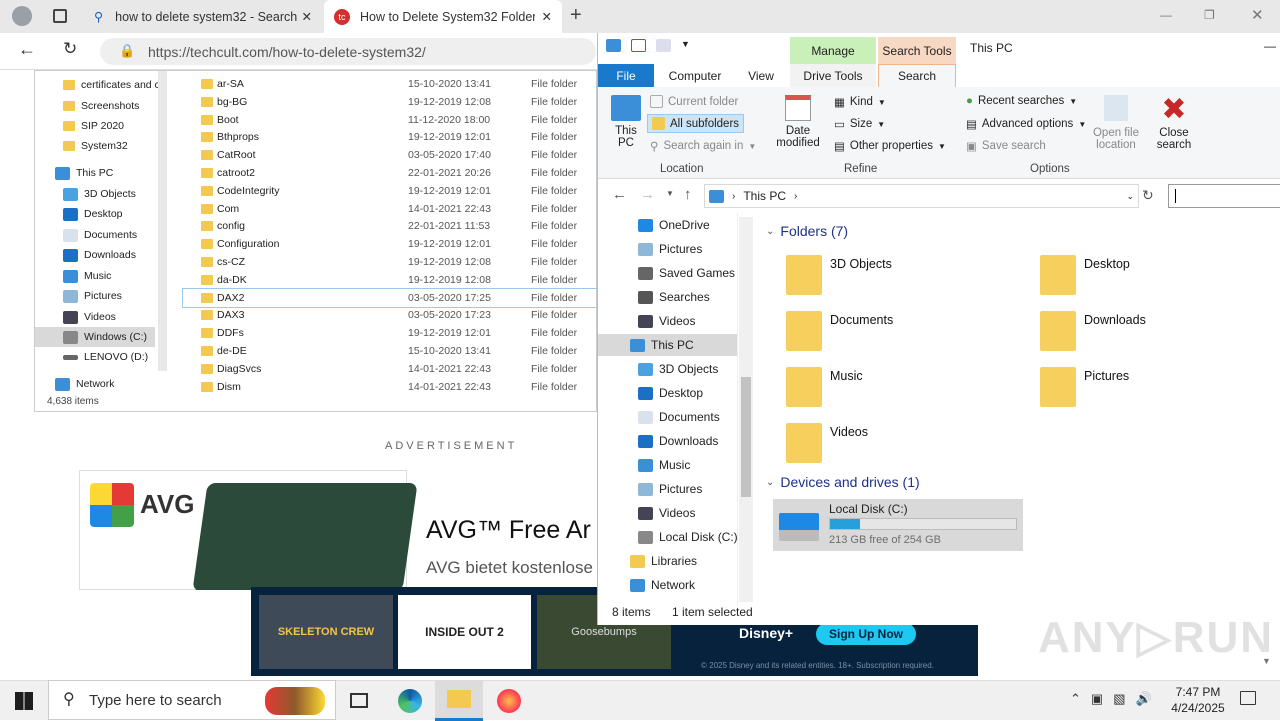 This screenshot has height=721, width=1280. Describe the element at coordinates (846, 376) in the screenshot. I see `folder-label: Music` at that location.